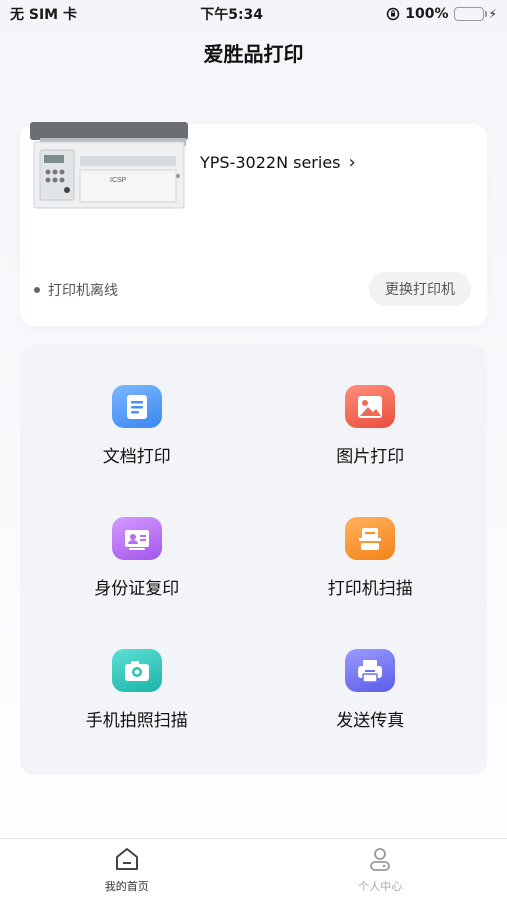 The height and width of the screenshot is (900, 507). I want to click on printer-image: ICSP, so click(109, 165).